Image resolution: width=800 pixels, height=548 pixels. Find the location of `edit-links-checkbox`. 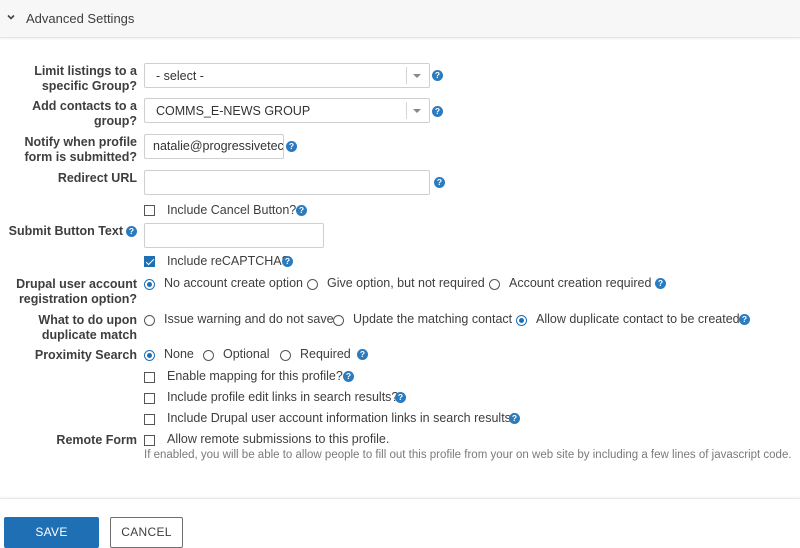

edit-links-checkbox is located at coordinates (149, 398).